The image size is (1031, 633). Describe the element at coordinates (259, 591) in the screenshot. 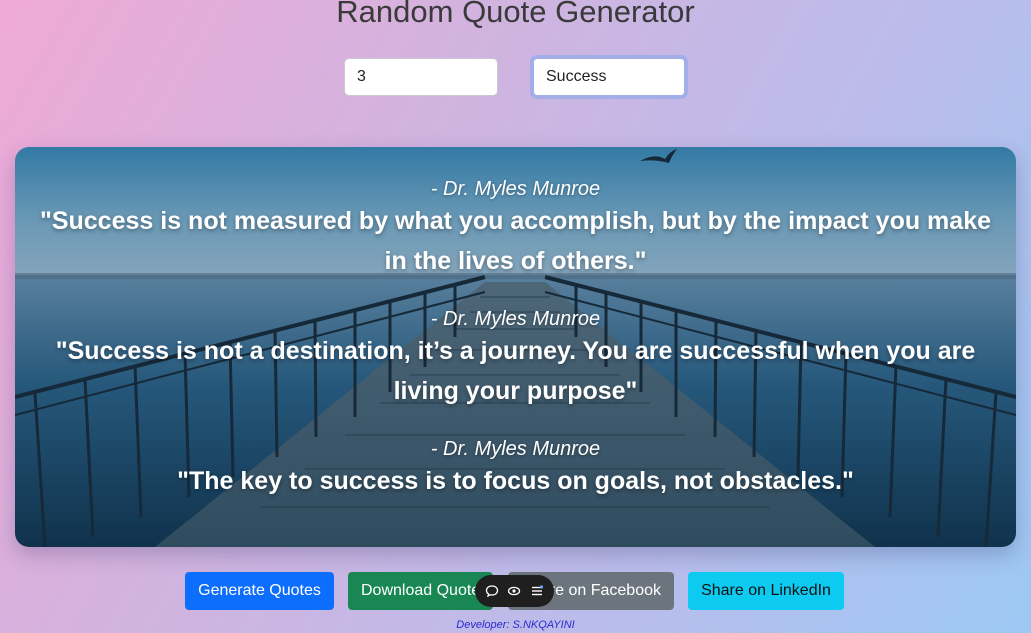

I see `generate-quotes-button: Generate Quotes` at that location.